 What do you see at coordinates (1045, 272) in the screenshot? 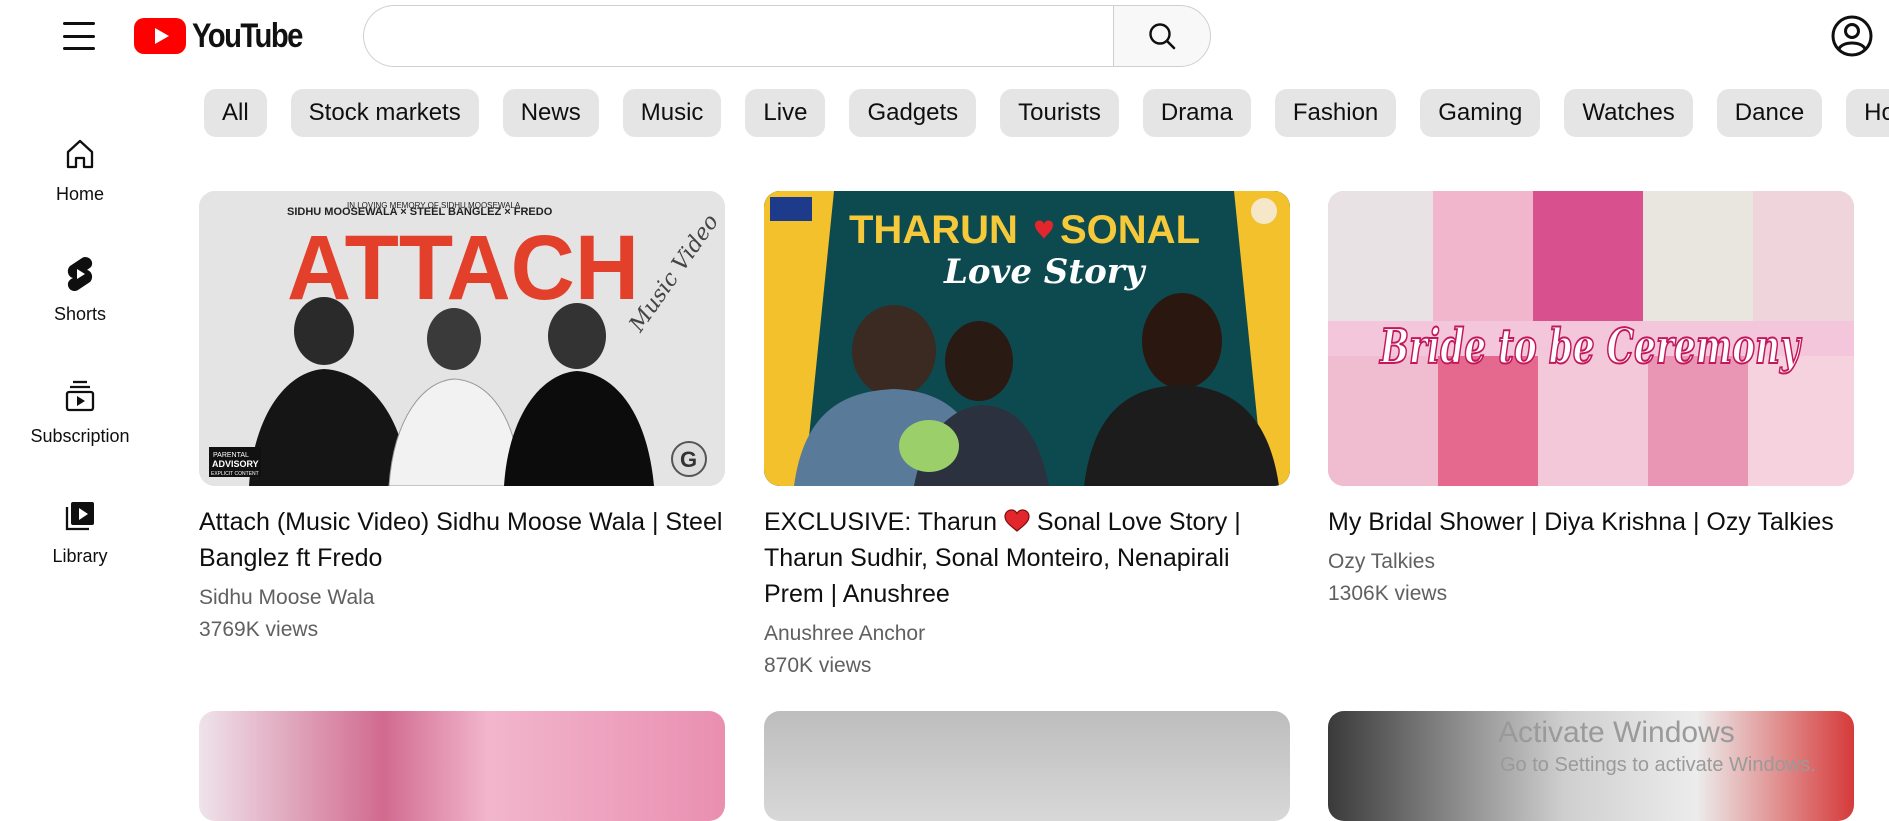
I see `thumb-love-story: Love Story` at bounding box center [1045, 272].